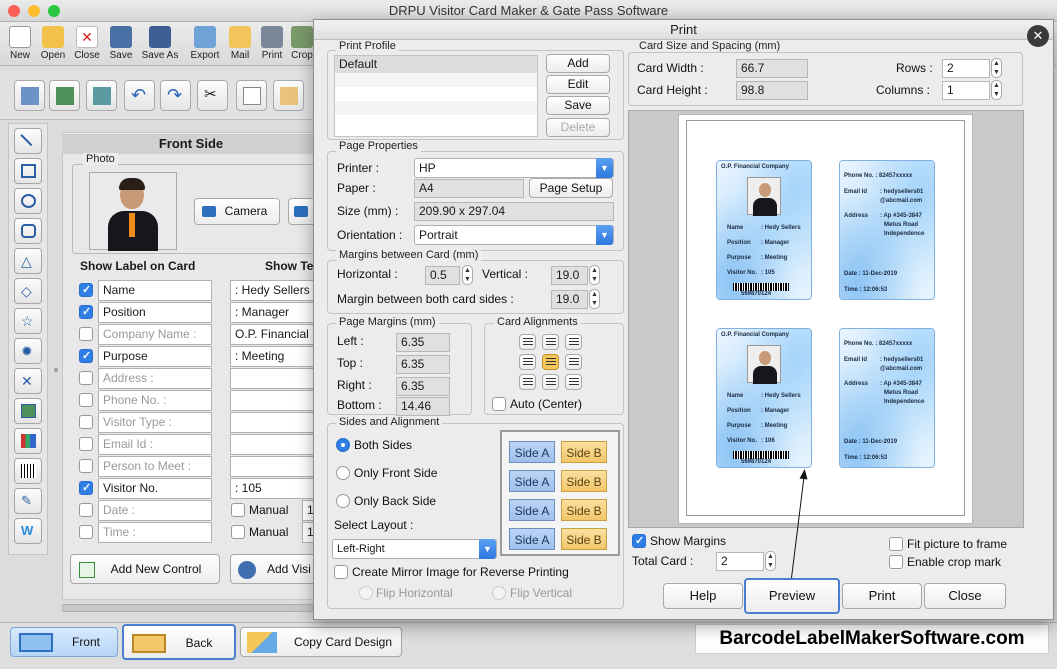 The image size is (1057, 669). Describe the element at coordinates (121, 42) in the screenshot. I see `save-button: Save` at that location.